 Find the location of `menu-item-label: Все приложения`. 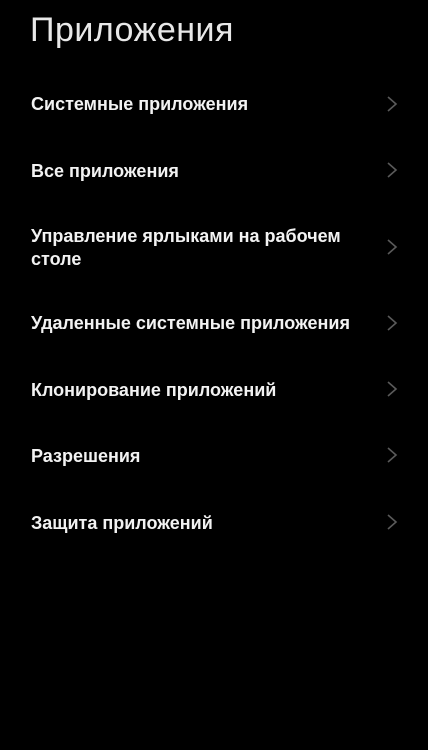

menu-item-label: Все приложения is located at coordinates (105, 171).